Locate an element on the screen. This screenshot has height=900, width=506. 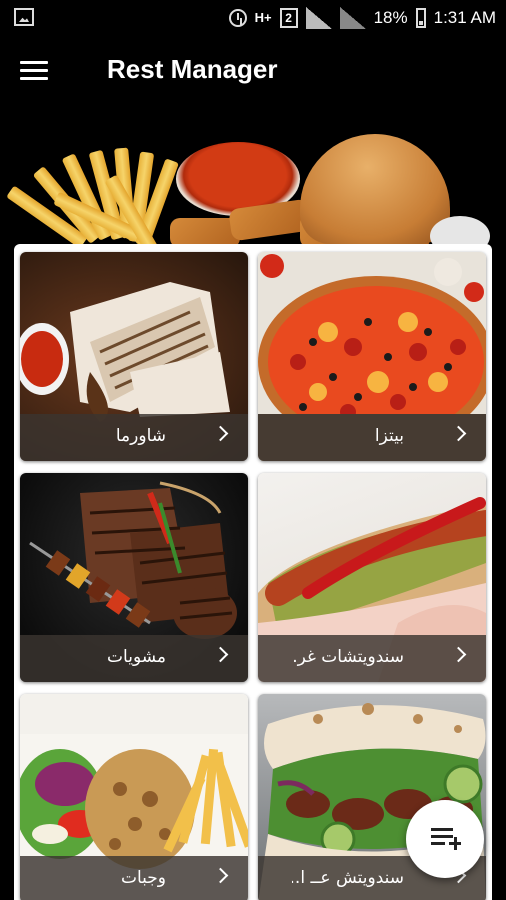
app-title: Rest Manager is located at coordinates (192, 69).